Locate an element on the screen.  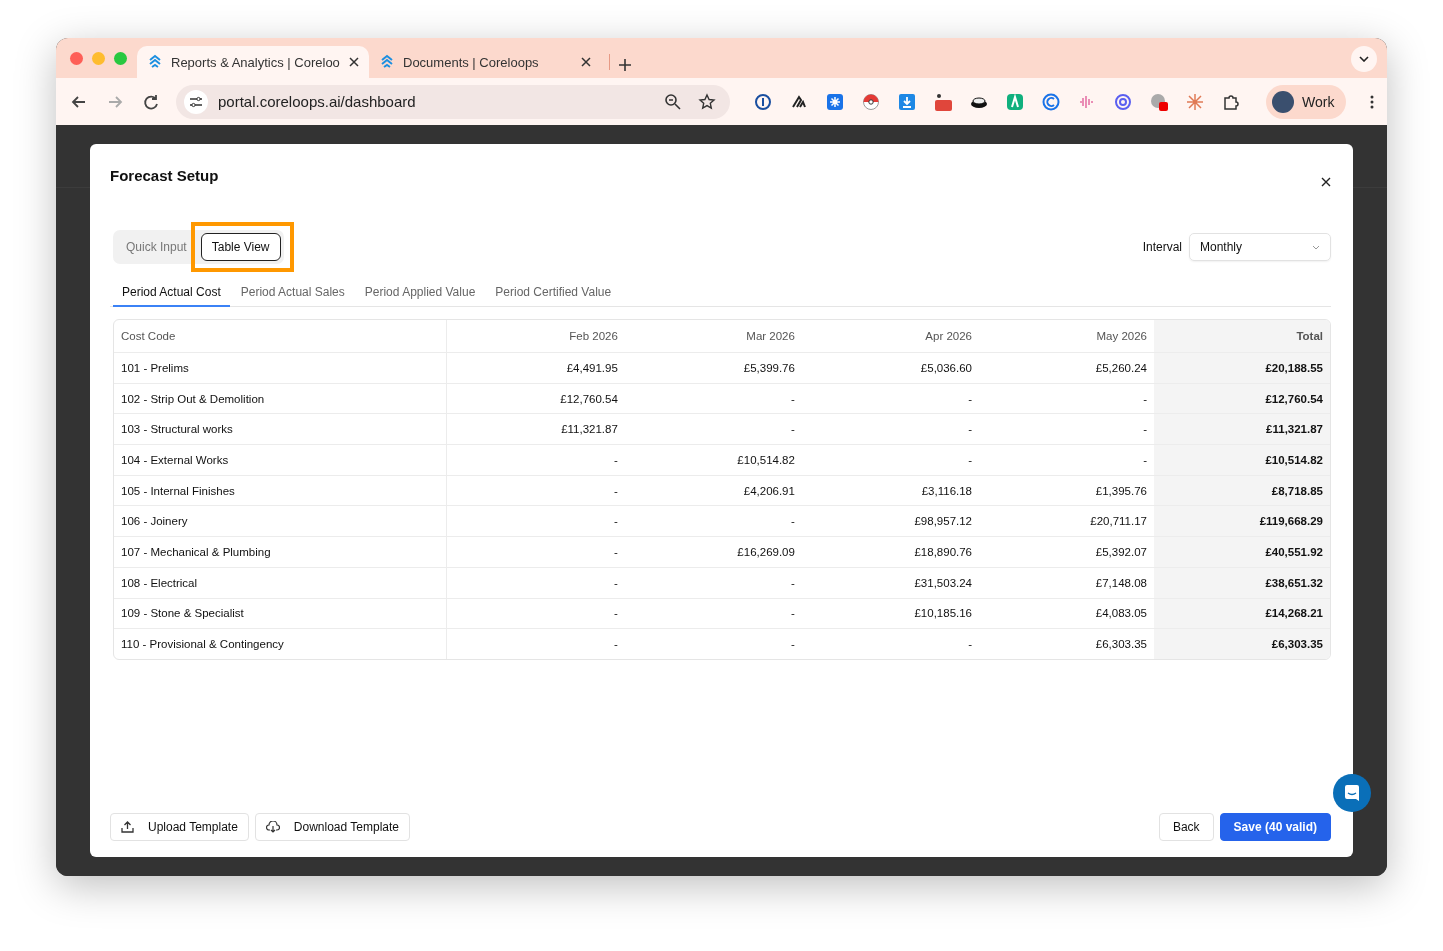
interval-dropdown: Monthly is located at coordinates (1260, 247).